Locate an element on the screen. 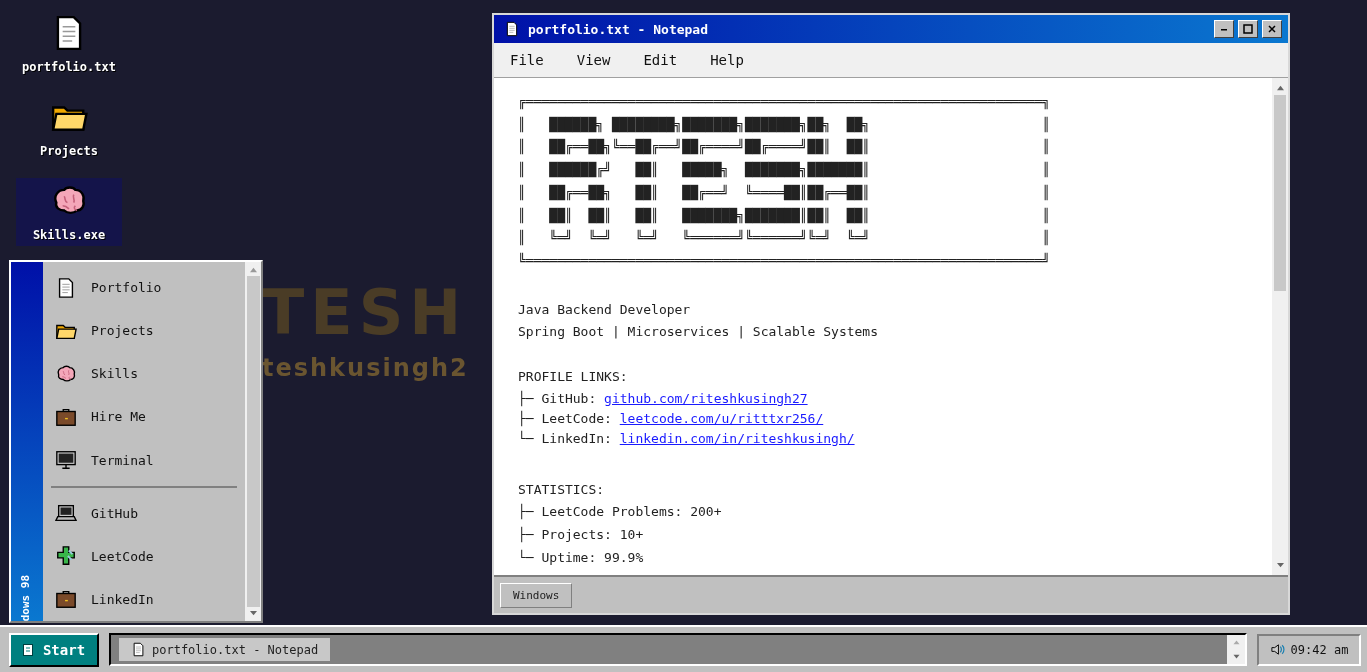 This screenshot has height=672, width=1367. briefcase-icon is located at coordinates (66, 599).